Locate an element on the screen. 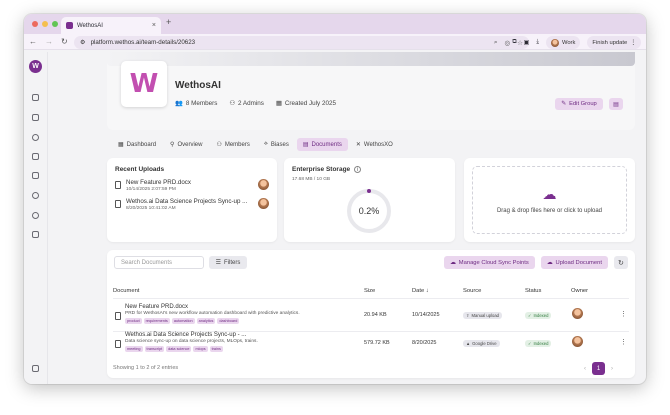  table-footer: Showing 1 to 2 of 2 entries is located at coordinates (146, 368).